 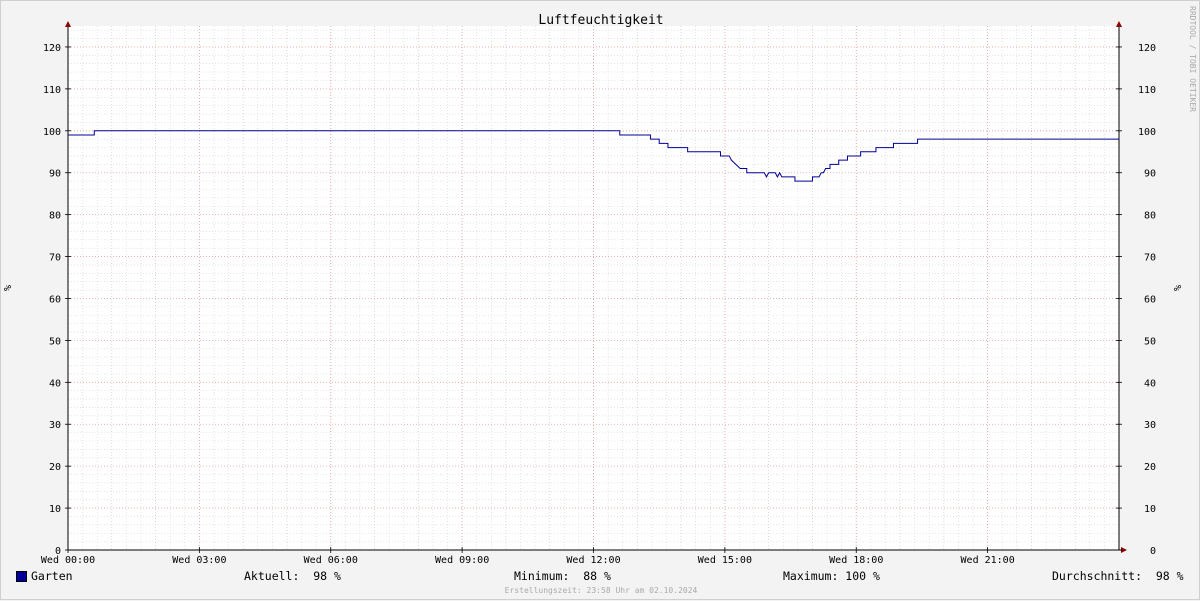 What do you see at coordinates (988, 560) in the screenshot?
I see `x-tick-label: Wed 21:00` at bounding box center [988, 560].